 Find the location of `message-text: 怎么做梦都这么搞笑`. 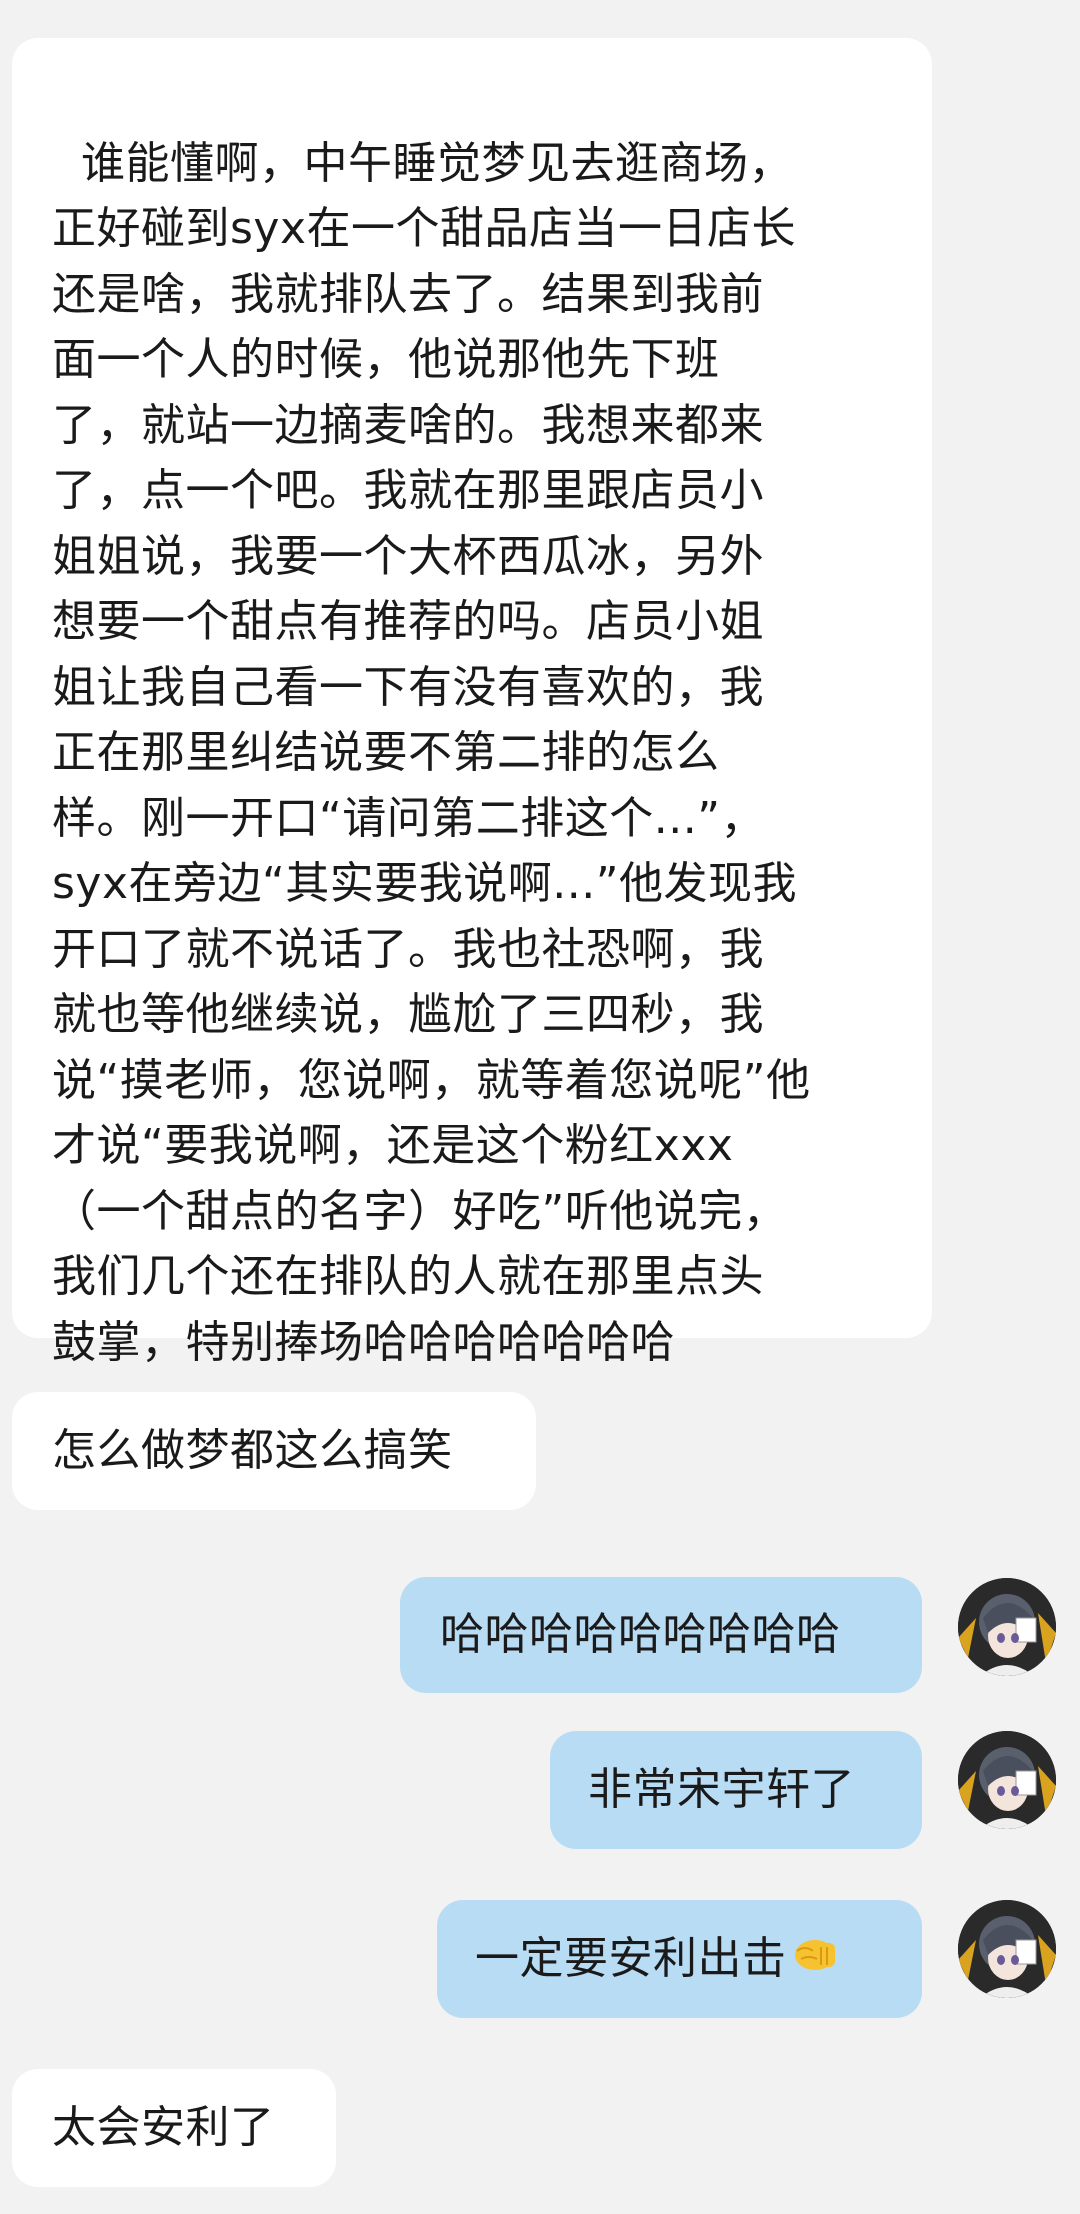

message-text: 怎么做梦都这么搞笑 is located at coordinates (252, 1451).